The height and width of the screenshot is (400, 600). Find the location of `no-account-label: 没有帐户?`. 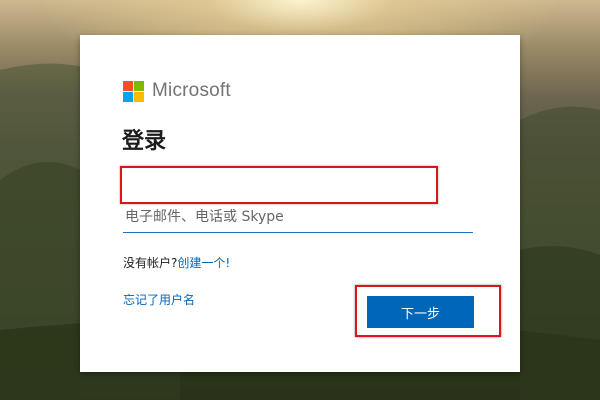

no-account-label: 没有帐户? is located at coordinates (150, 263).